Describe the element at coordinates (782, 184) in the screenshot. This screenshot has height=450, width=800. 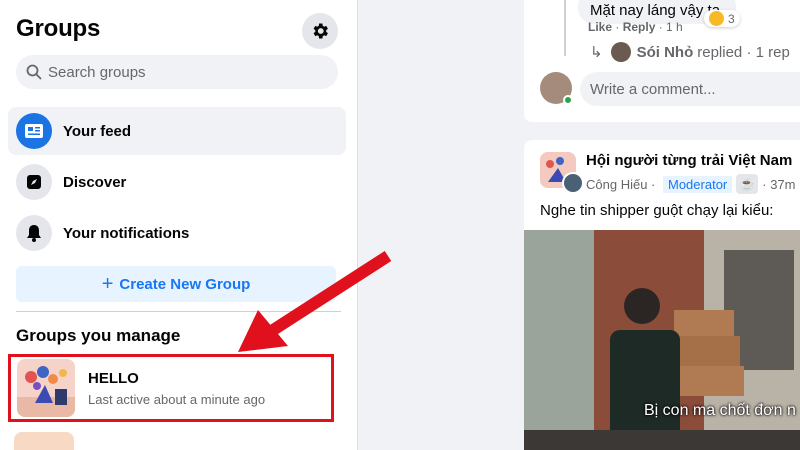
I see `post-time: 37m` at that location.